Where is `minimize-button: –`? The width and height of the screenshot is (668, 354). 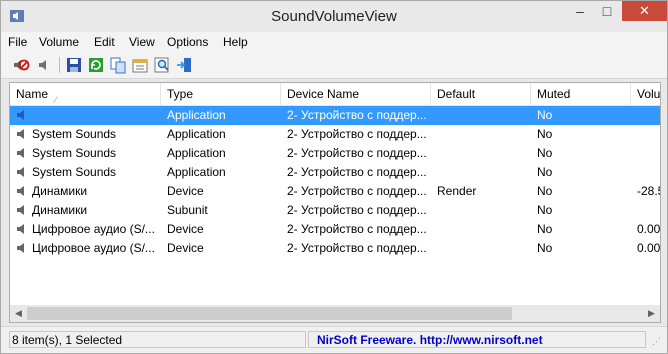
minimize-button: – is located at coordinates (580, 11).